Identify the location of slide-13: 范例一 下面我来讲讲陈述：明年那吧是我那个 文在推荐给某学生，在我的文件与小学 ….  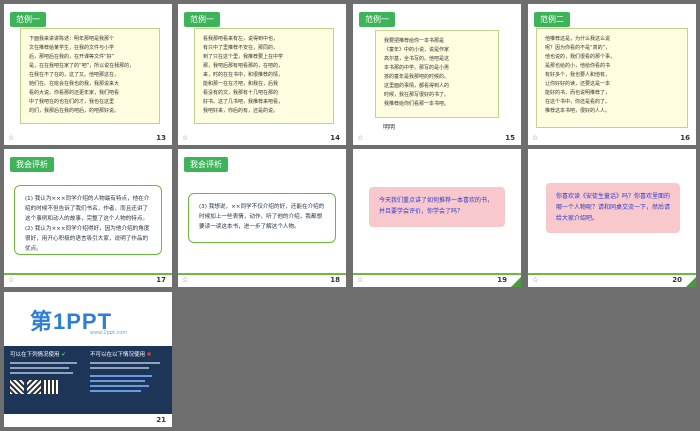
(88, 74).